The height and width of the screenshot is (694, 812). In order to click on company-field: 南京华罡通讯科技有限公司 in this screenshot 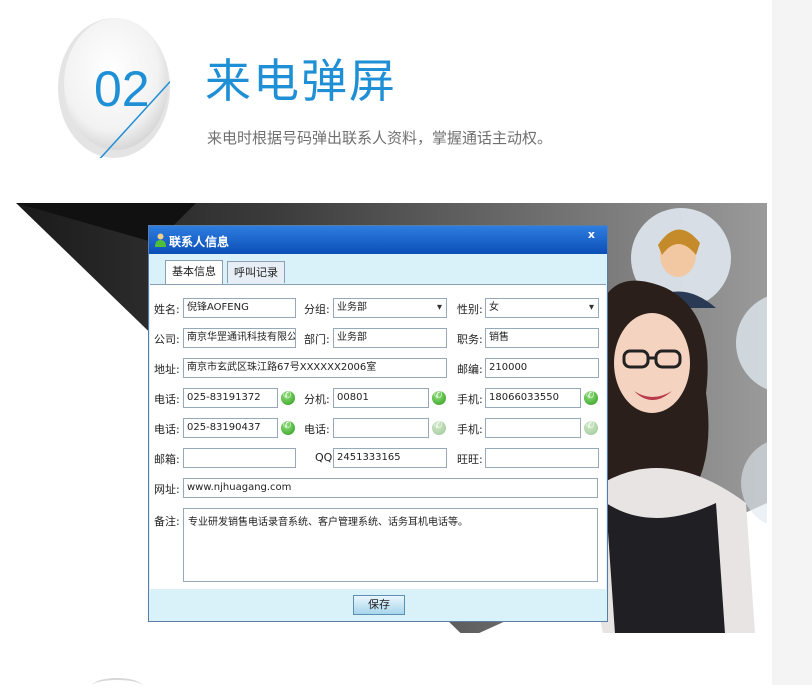, I will do `click(239, 338)`.